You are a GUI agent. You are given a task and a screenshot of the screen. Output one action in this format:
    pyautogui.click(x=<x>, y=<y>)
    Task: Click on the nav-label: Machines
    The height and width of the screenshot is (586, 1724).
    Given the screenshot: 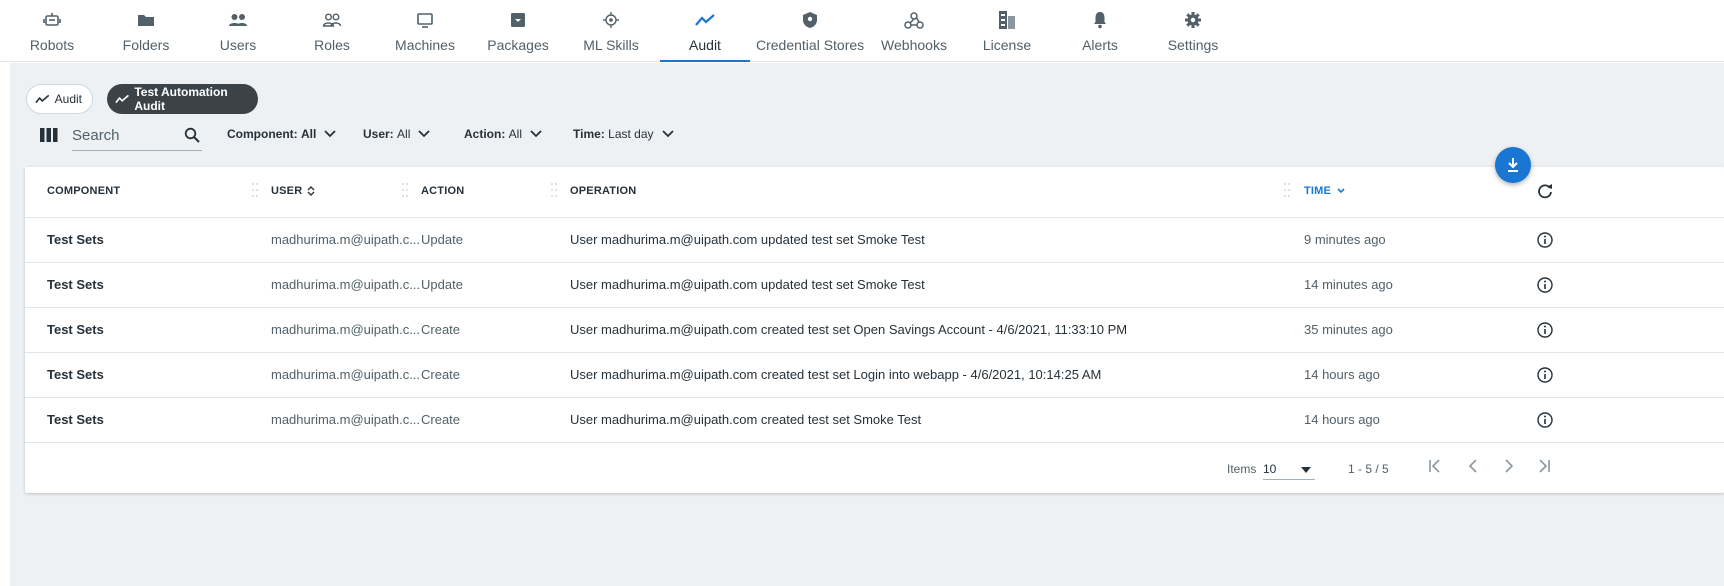 What is the action you would take?
    pyautogui.click(x=425, y=45)
    